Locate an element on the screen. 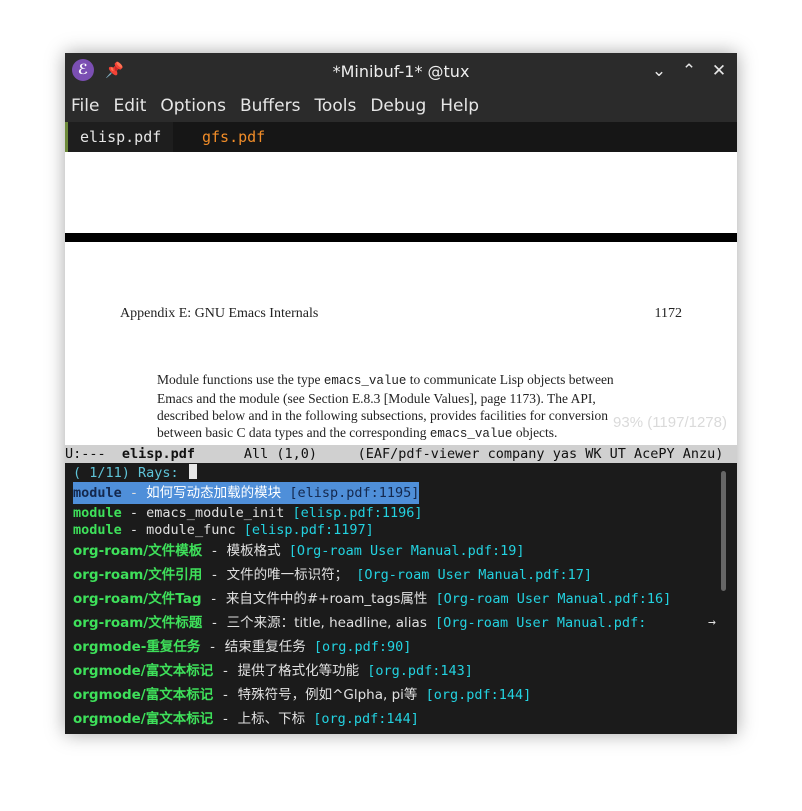 The image size is (802, 811). page-indicator: 93% (1197/1278) is located at coordinates (670, 422).